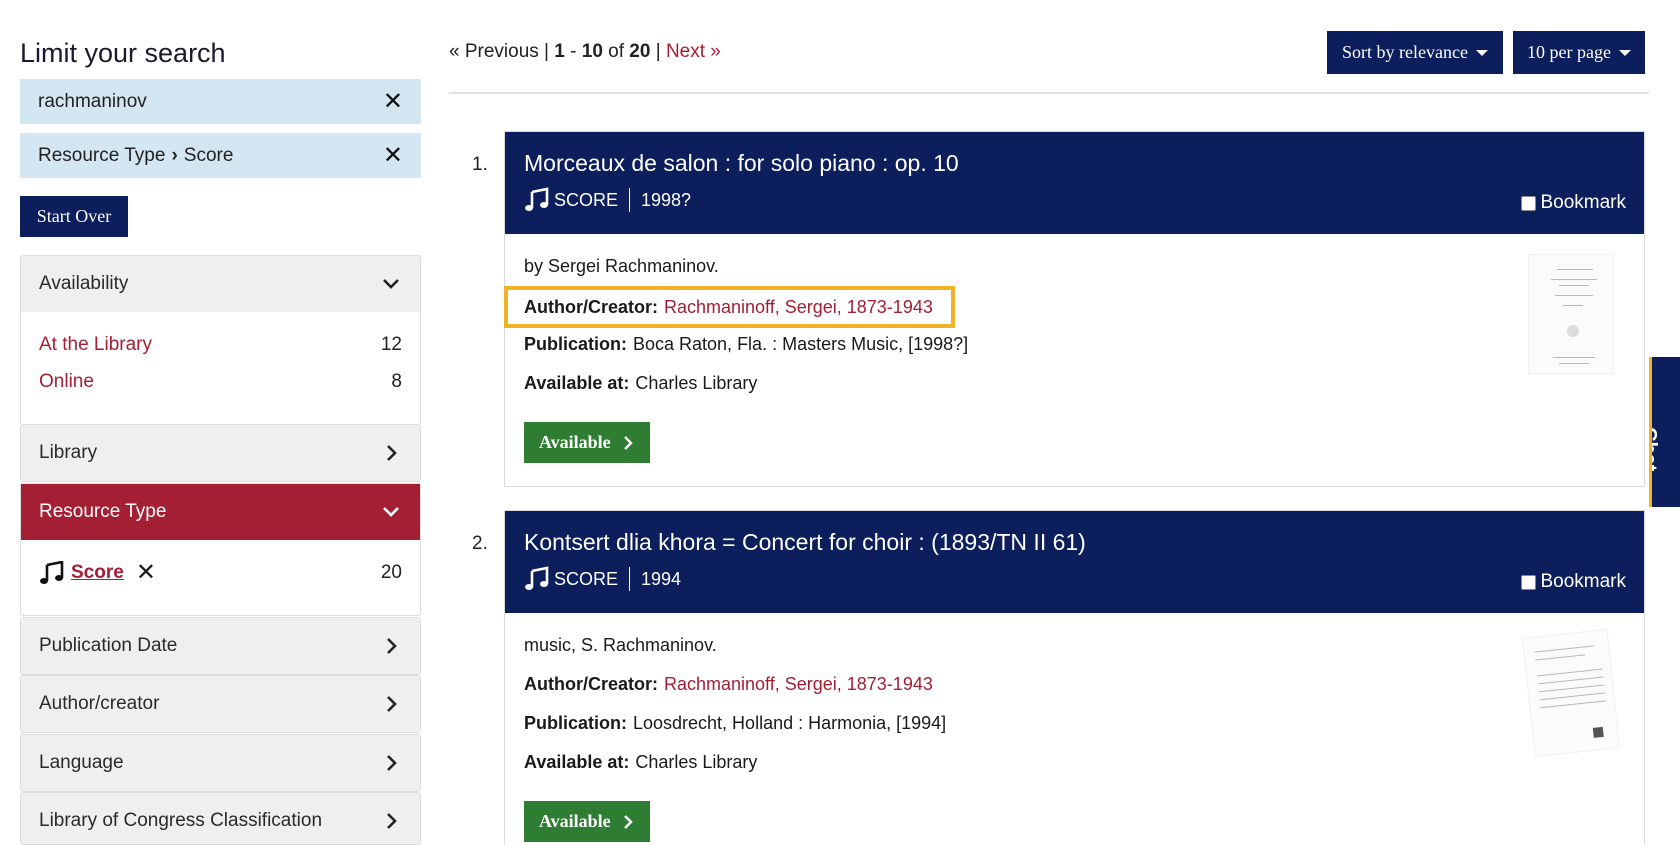  I want to click on facet-library-label: Library, so click(68, 452).